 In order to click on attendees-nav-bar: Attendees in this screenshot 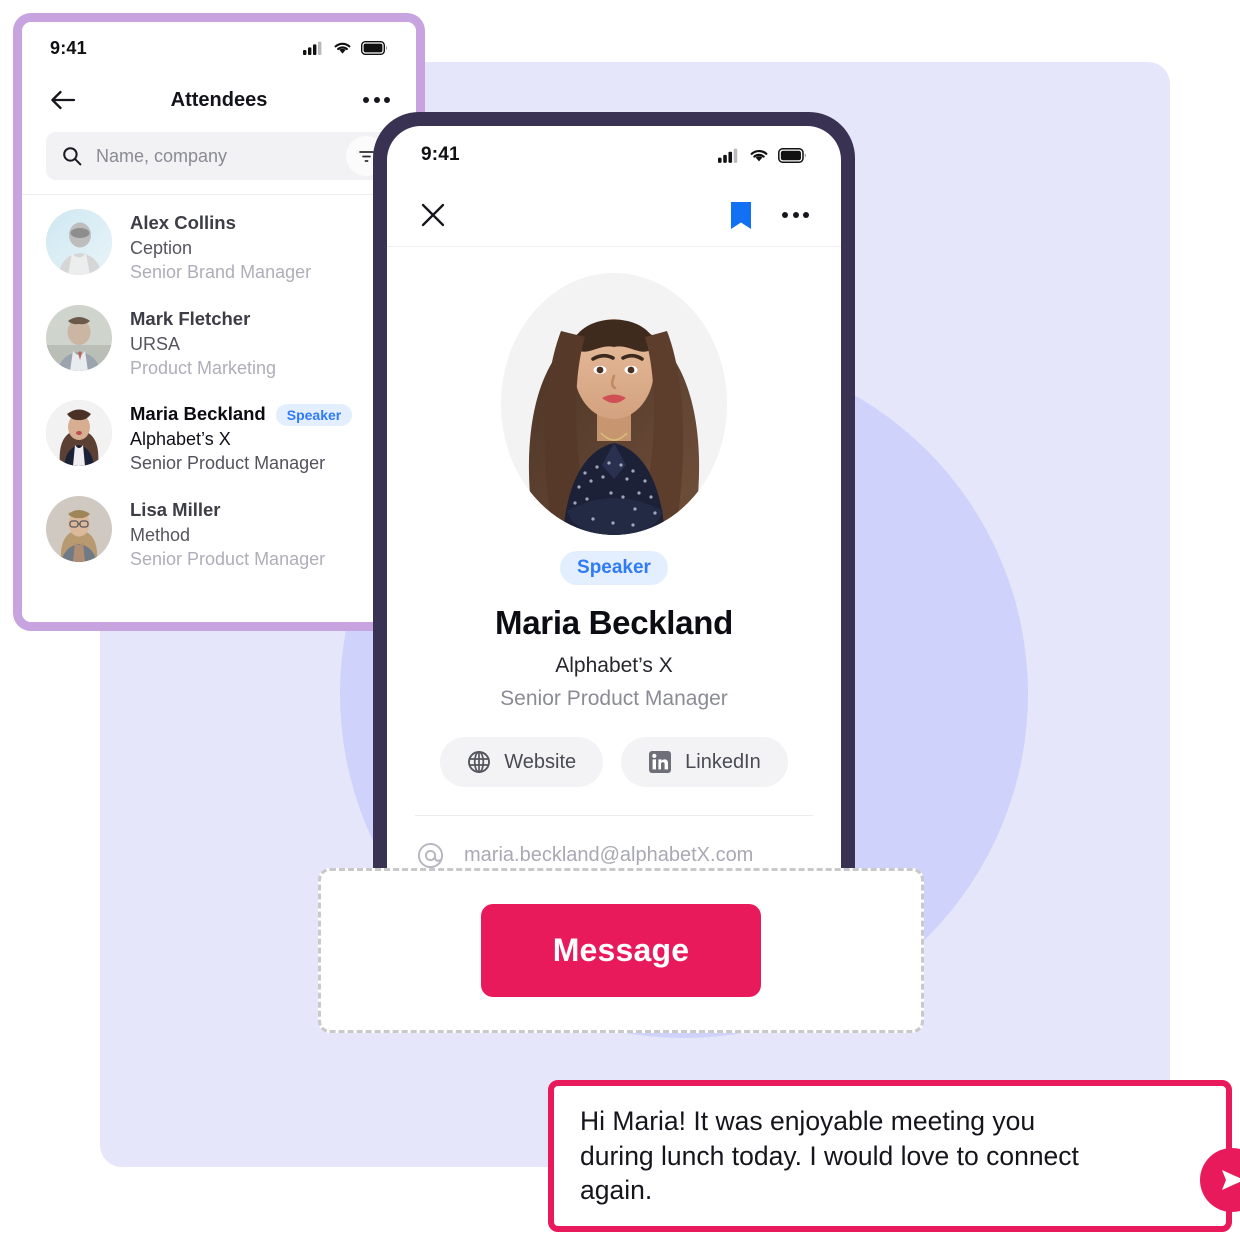, I will do `click(219, 100)`.